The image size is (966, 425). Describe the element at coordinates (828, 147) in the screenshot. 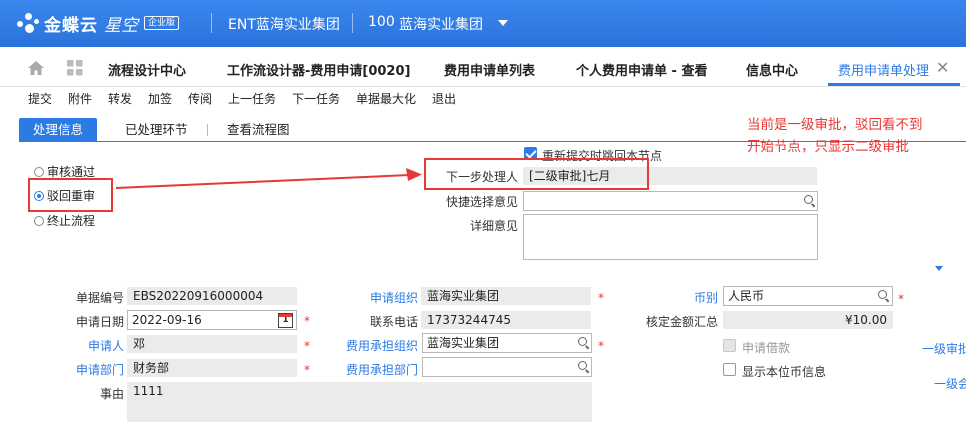

I see `annotation-line-2: 开始节点，只显示二级审批` at that location.